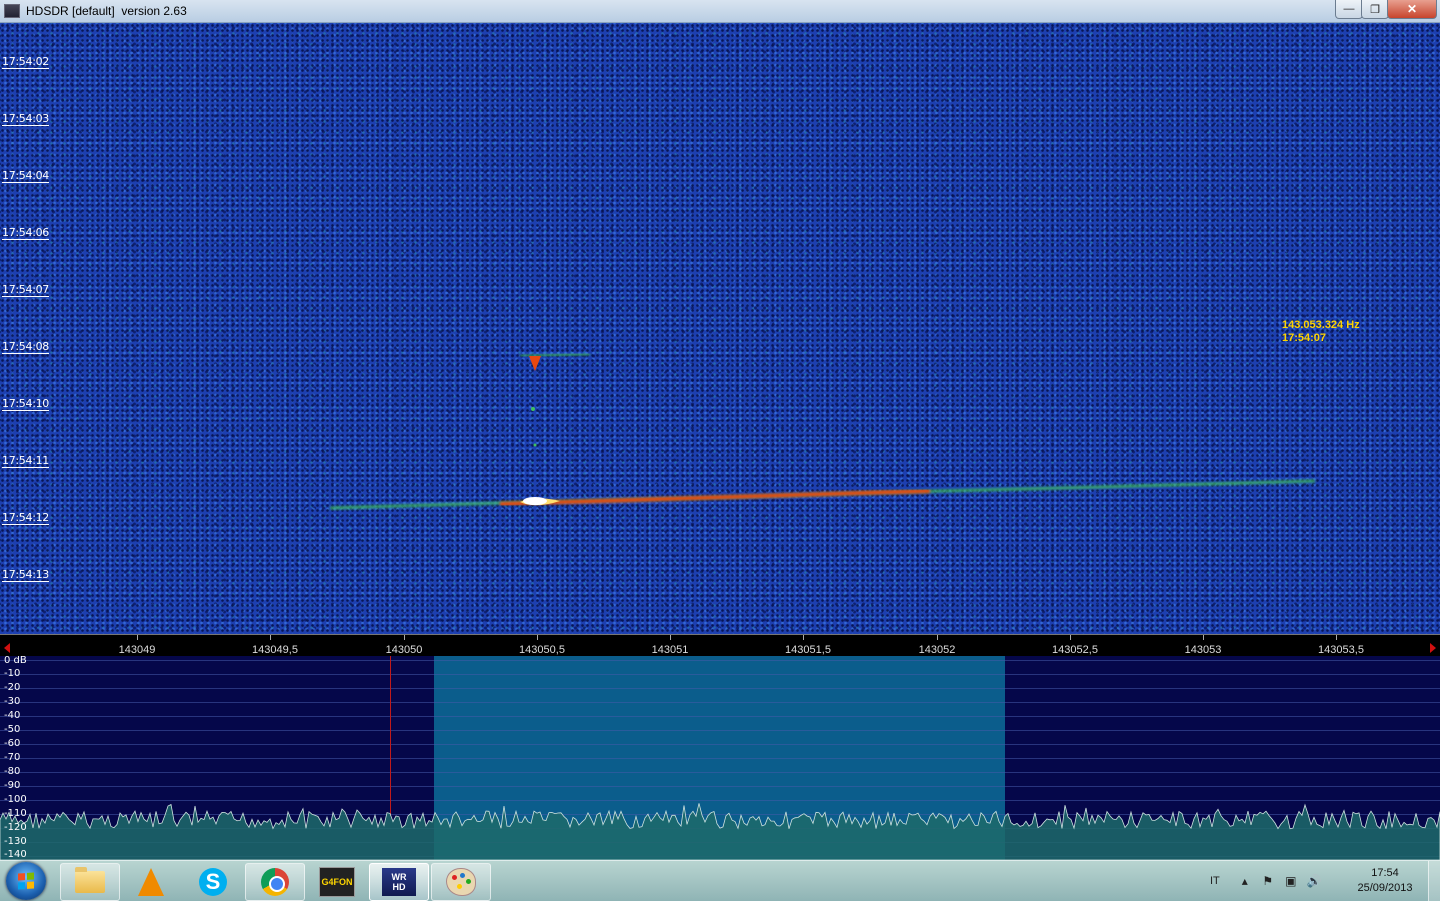 This screenshot has height=901, width=1440. I want to click on db-label: -130, so click(15, 841).